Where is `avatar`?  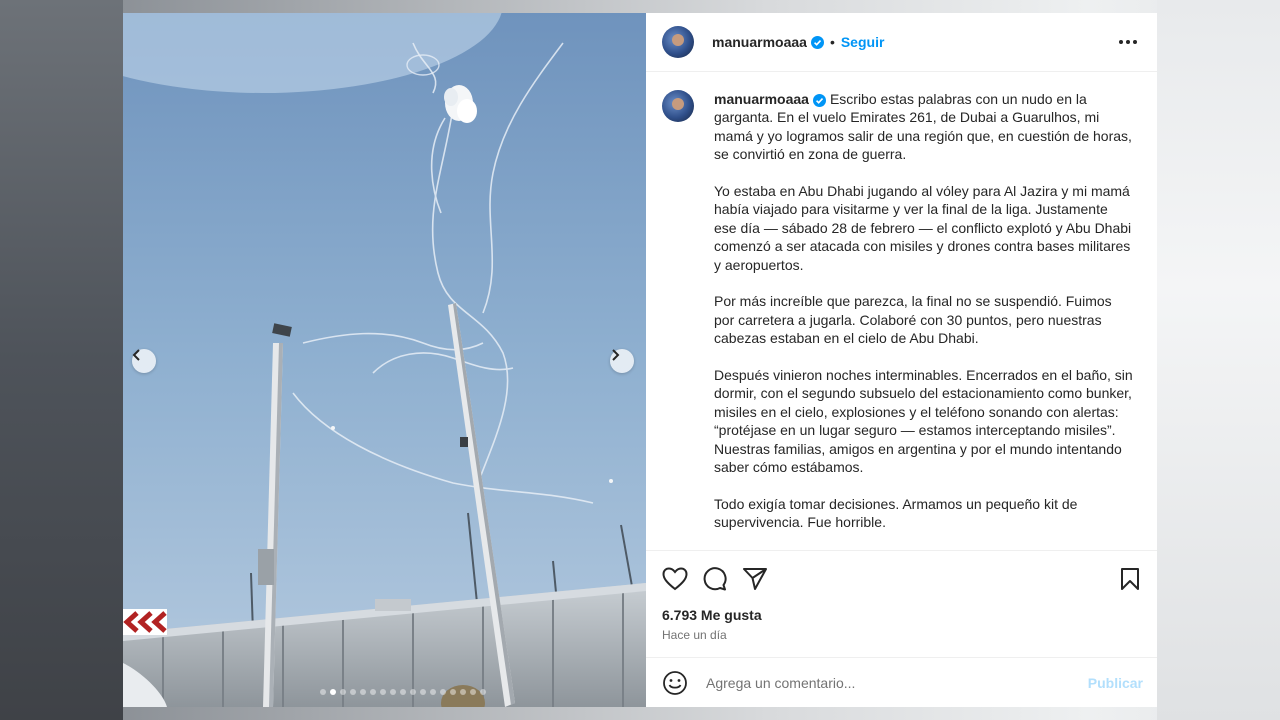 avatar is located at coordinates (678, 42).